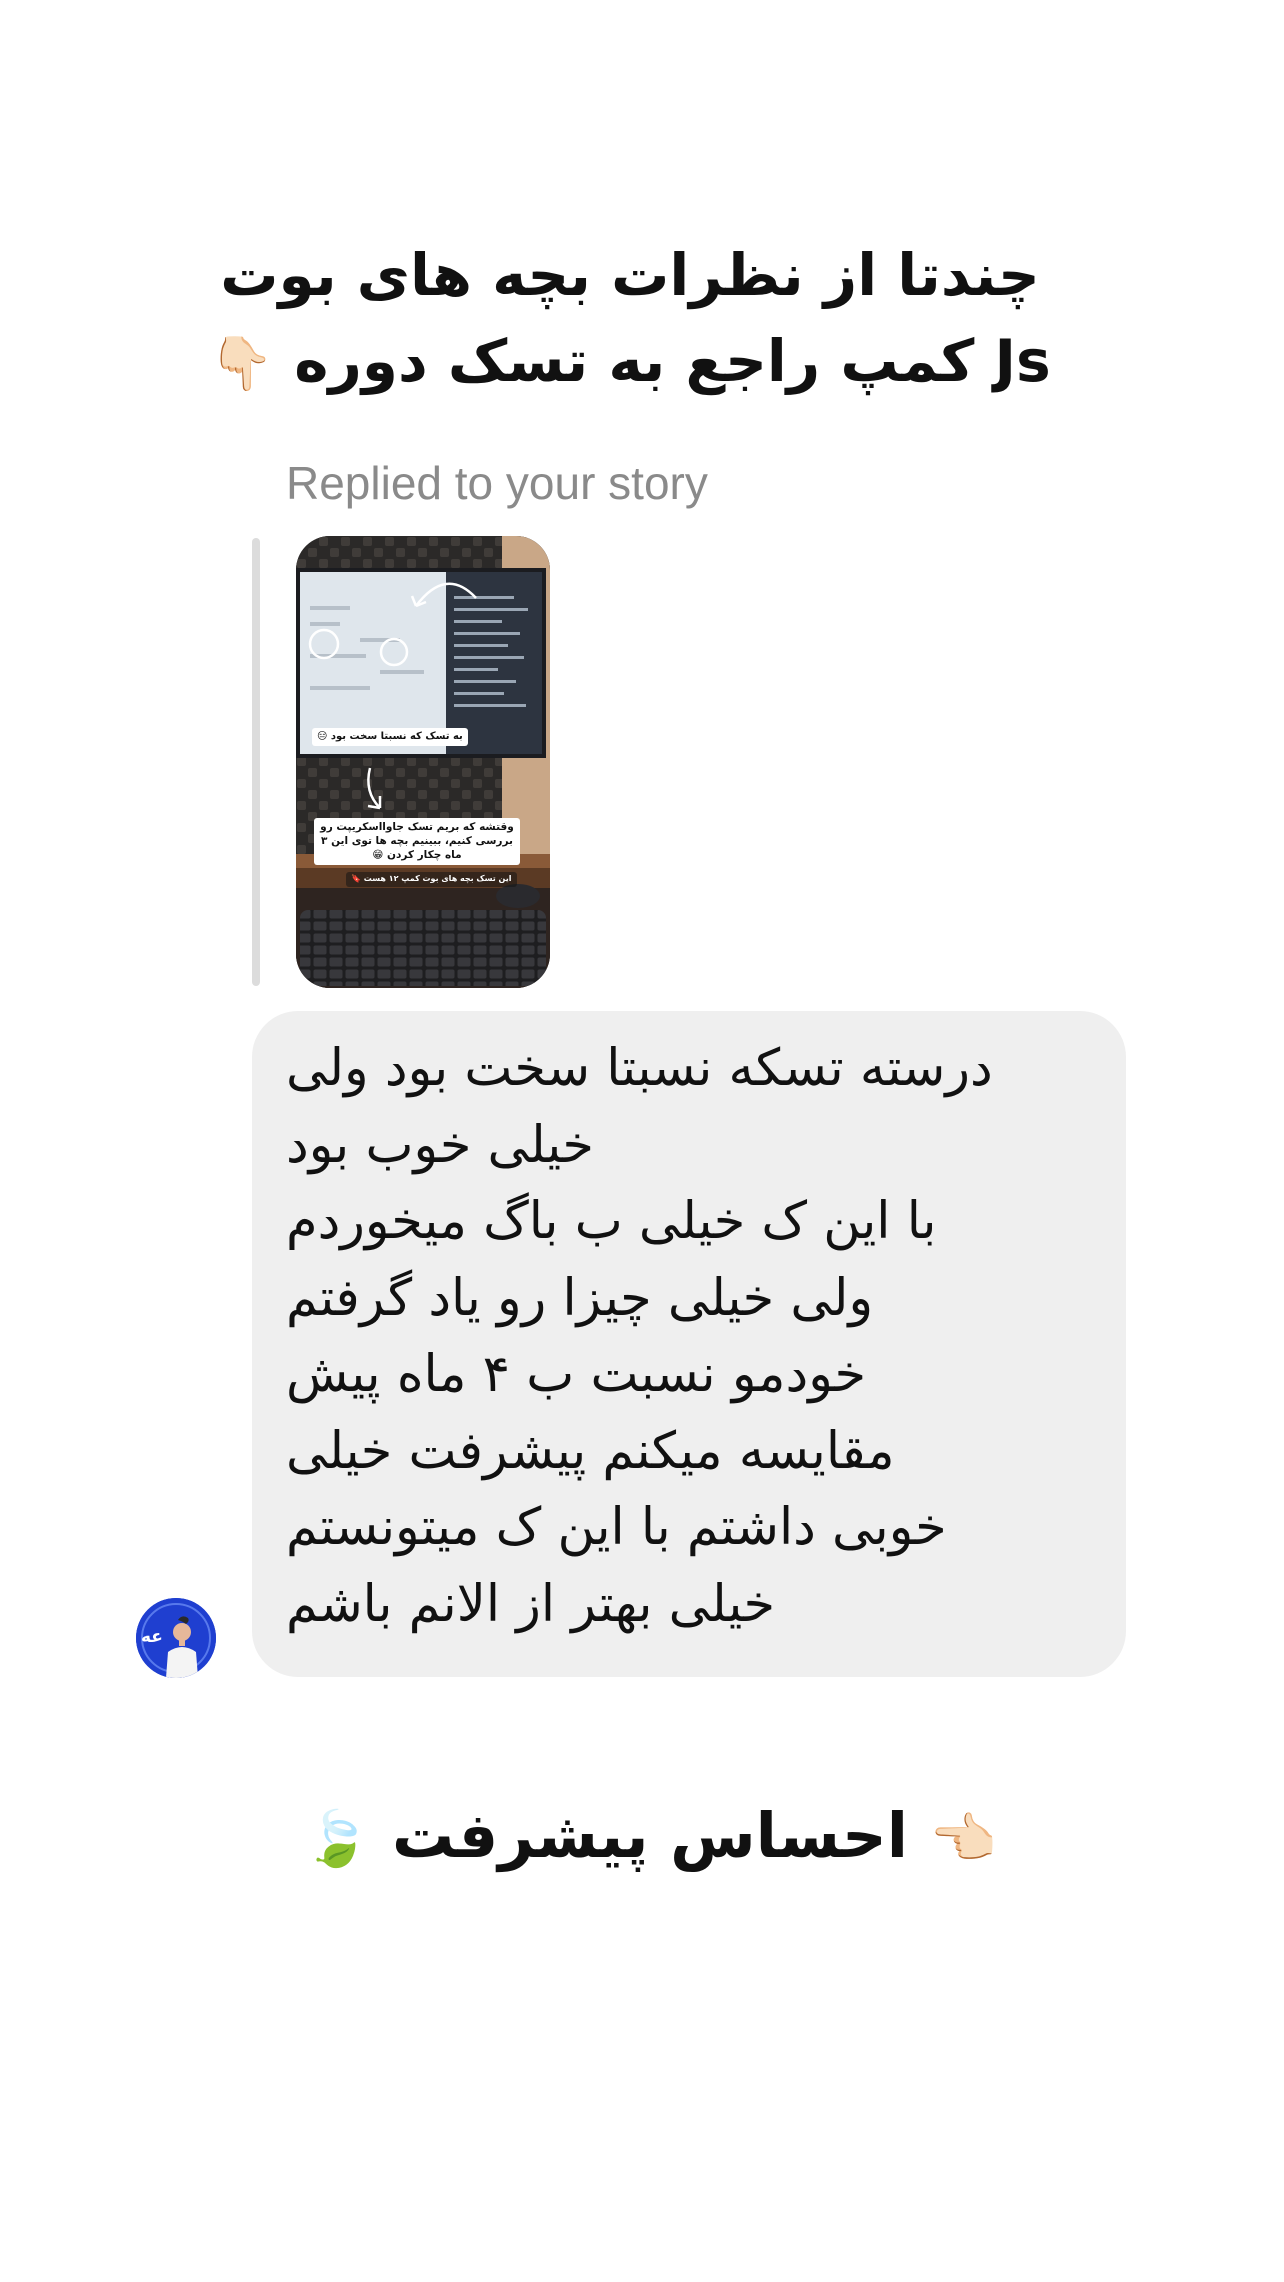  I want to click on leaf-icon: 🍃, so click(337, 1838).